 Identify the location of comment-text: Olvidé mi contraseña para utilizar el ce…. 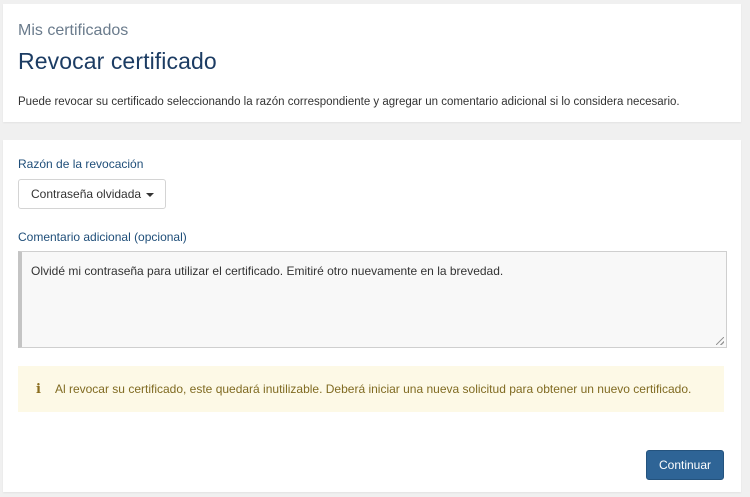
(267, 271).